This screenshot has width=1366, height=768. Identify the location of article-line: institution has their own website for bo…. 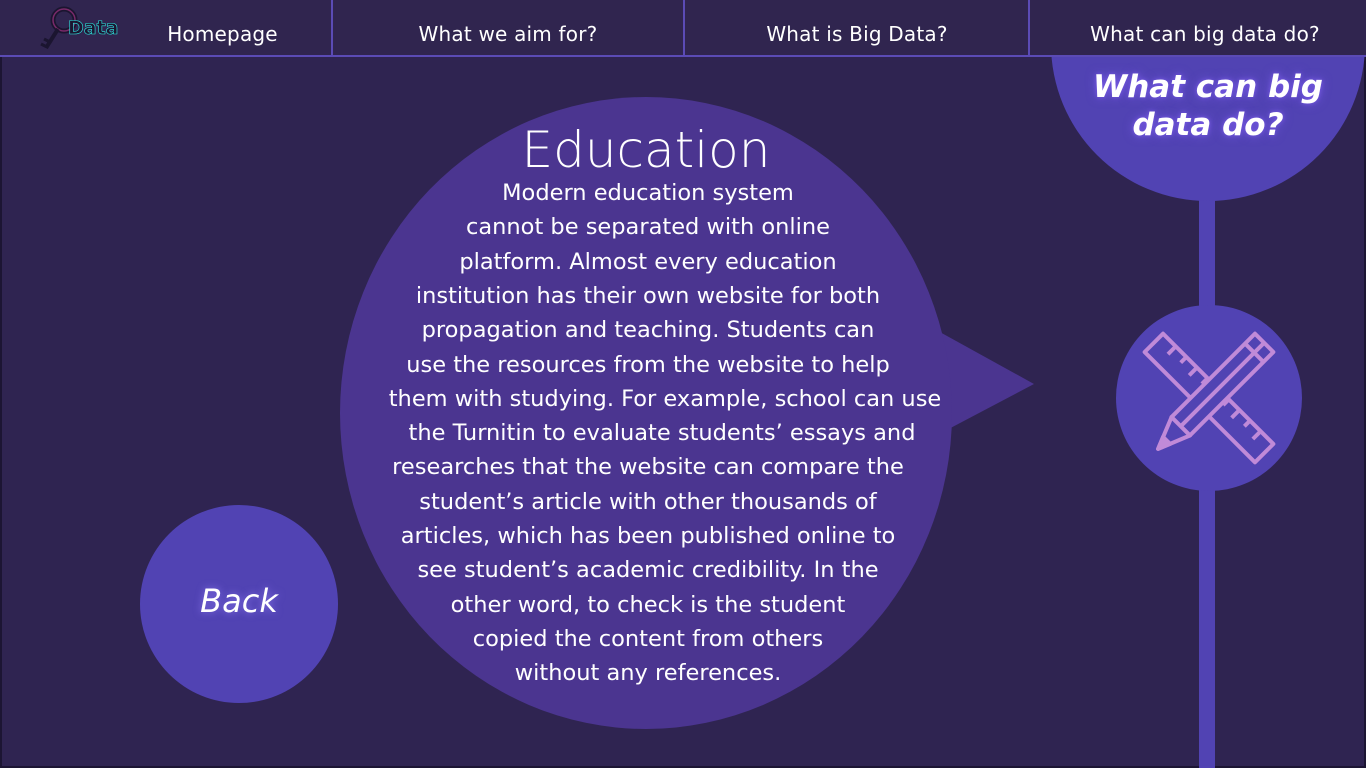
(648, 295).